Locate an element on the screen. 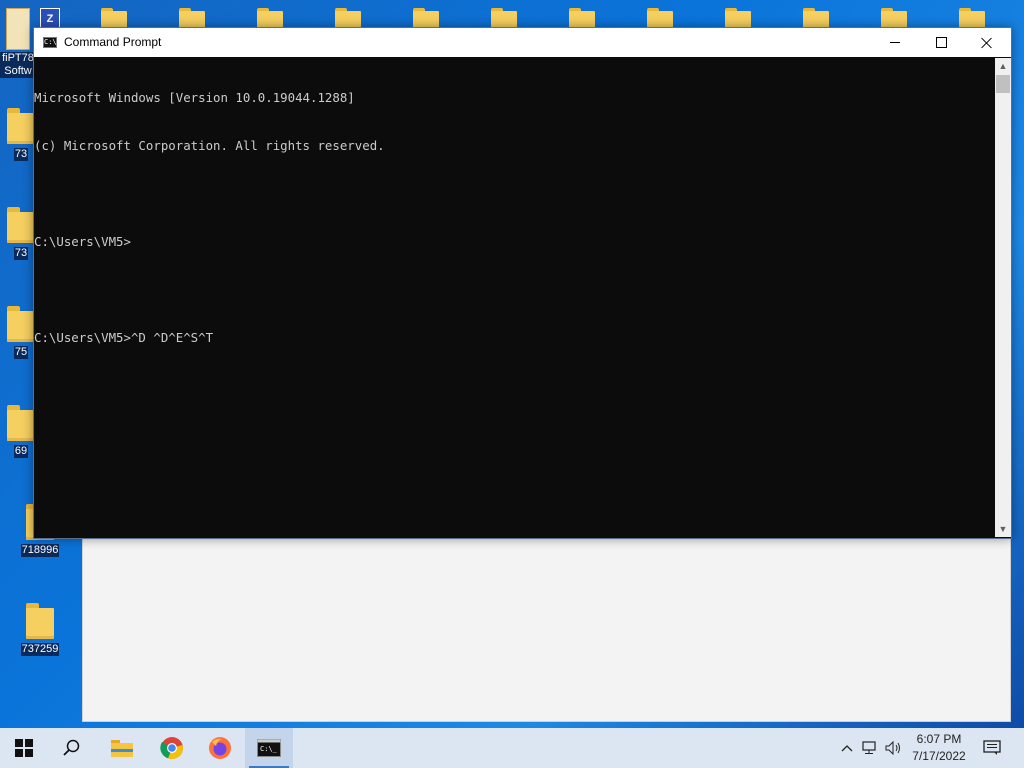 The width and height of the screenshot is (1024, 768). desktop-icon-label: 69 is located at coordinates (21, 451).